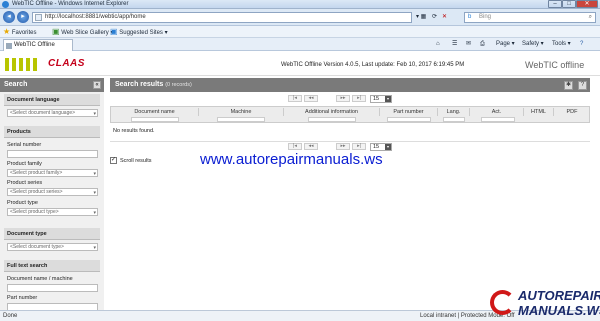 The width and height of the screenshot is (600, 321). I want to click on type-label: Product type, so click(22, 203).